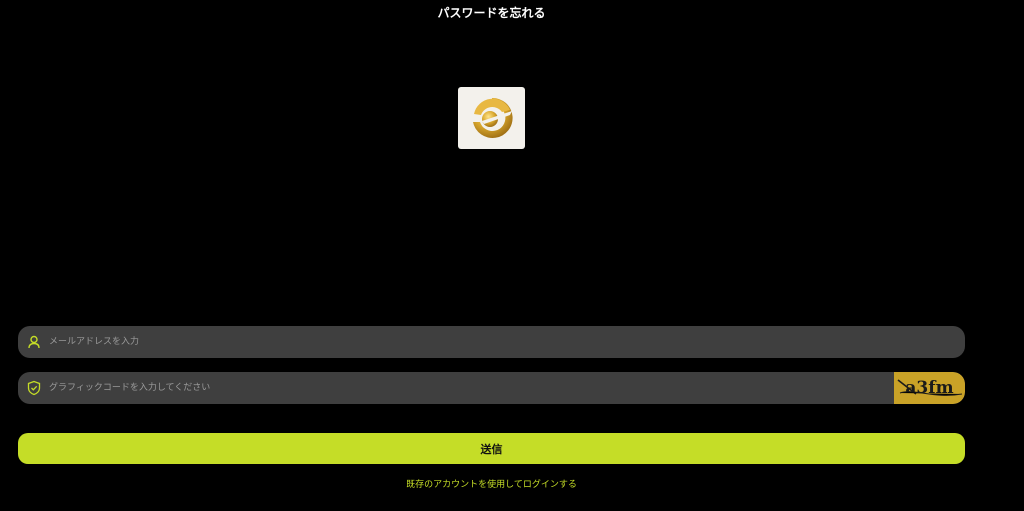 The height and width of the screenshot is (511, 1024). I want to click on captcha-image: a3fm, so click(929, 388).